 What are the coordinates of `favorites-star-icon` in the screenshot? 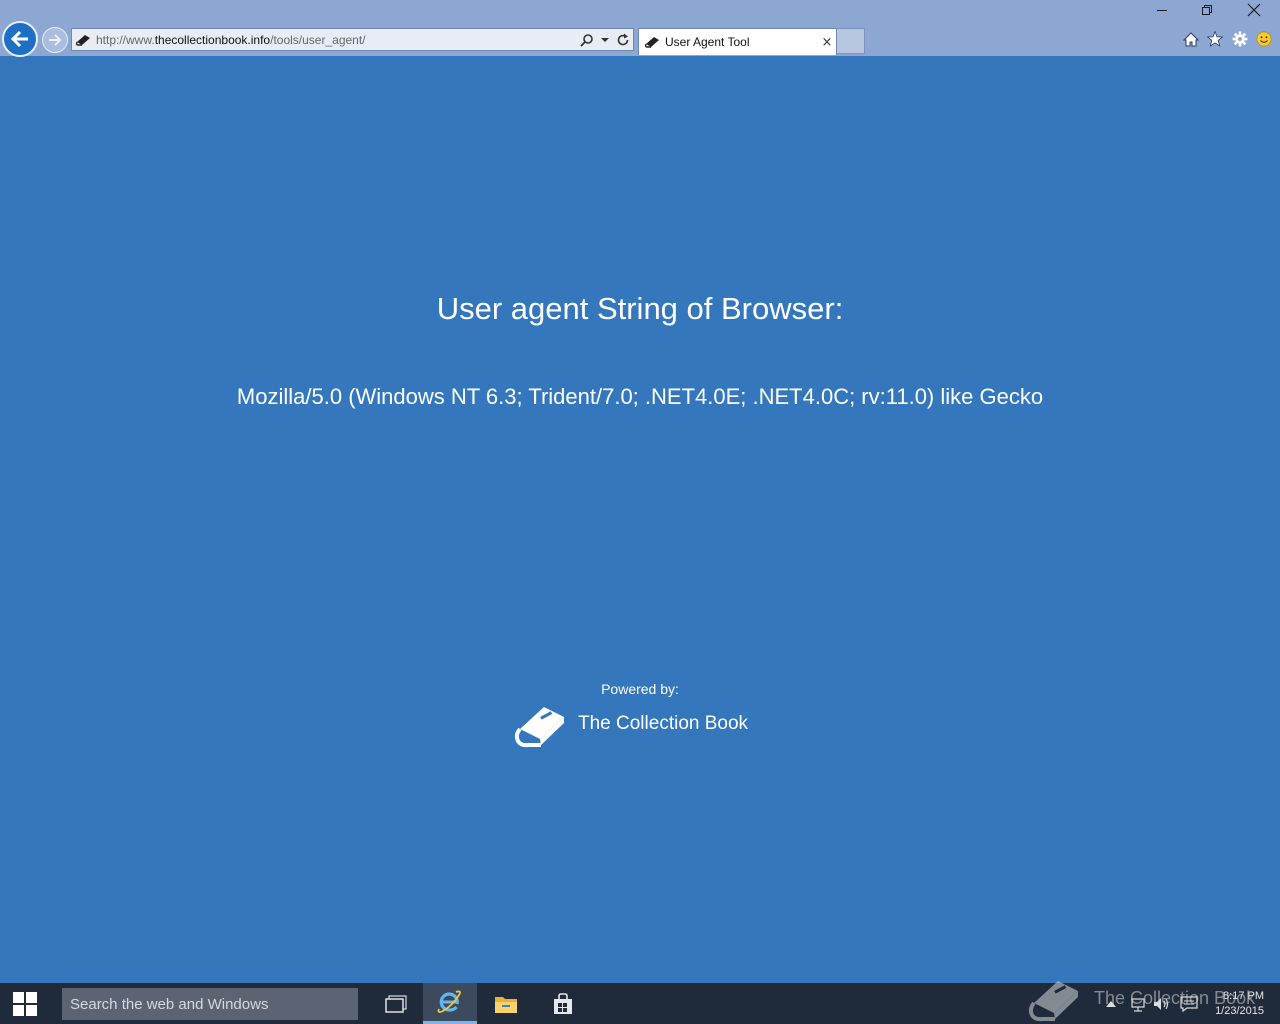 It's located at (1215, 39).